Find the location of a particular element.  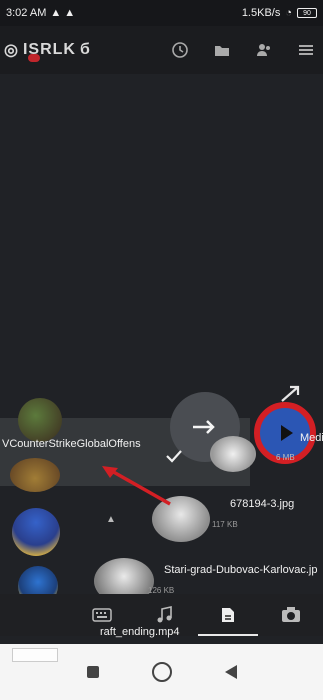

checkmark-icon is located at coordinates (174, 456).